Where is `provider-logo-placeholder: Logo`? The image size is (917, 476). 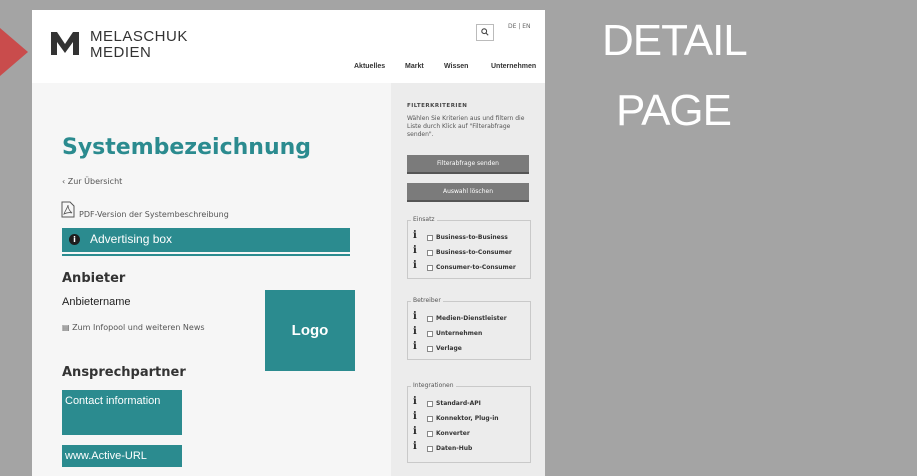
provider-logo-placeholder: Logo is located at coordinates (310, 330).